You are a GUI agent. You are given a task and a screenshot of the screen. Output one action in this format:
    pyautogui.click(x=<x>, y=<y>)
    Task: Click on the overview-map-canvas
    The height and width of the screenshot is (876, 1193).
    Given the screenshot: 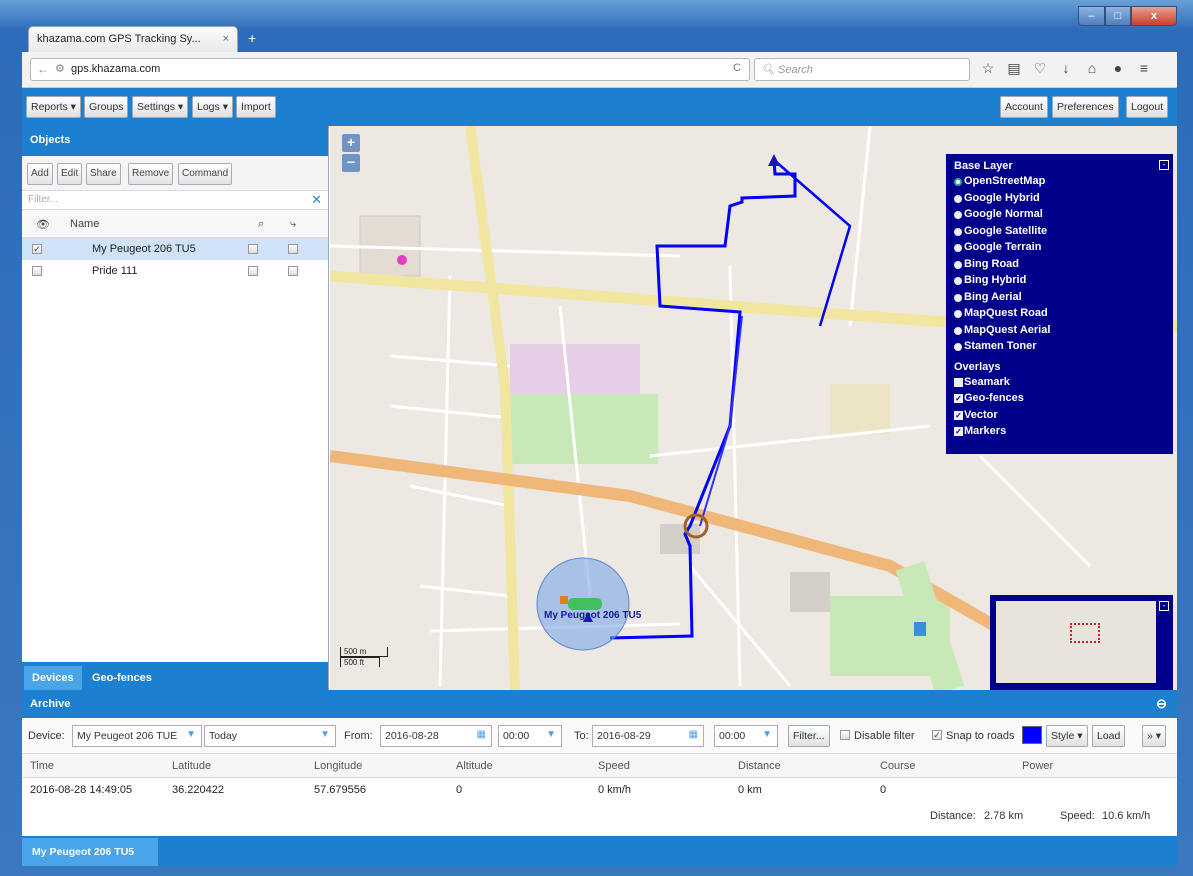 What is the action you would take?
    pyautogui.click(x=1076, y=642)
    